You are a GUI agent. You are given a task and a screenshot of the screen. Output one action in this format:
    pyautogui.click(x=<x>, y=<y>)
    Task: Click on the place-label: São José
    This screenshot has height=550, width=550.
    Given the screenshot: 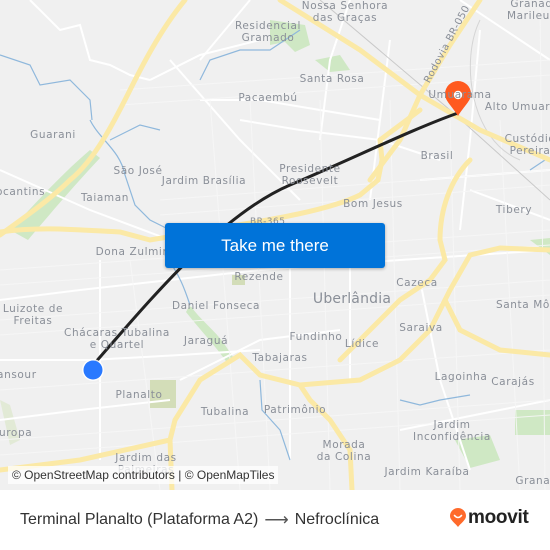 What is the action you would take?
    pyautogui.click(x=138, y=171)
    